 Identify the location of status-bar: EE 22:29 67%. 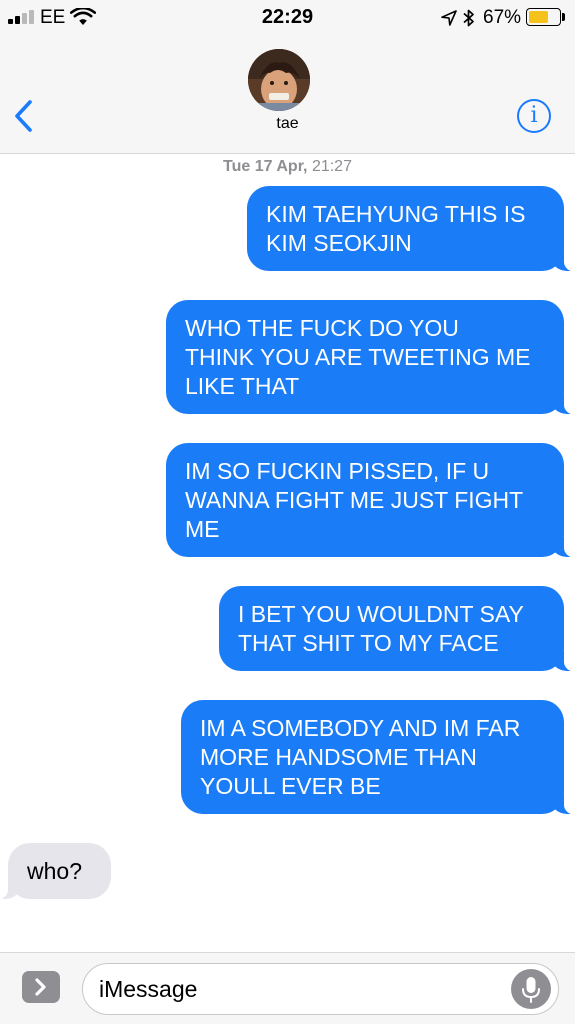
(287, 18).